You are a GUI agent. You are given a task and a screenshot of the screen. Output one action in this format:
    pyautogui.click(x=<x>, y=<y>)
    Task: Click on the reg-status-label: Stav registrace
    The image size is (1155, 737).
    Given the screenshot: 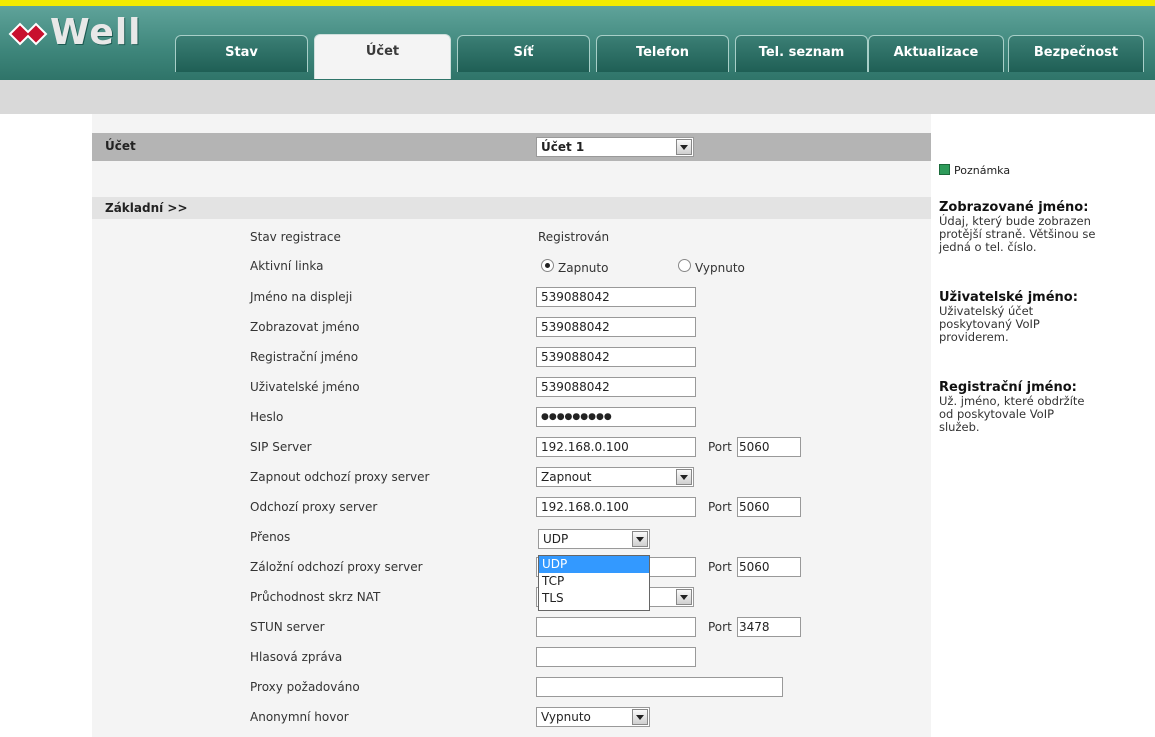 What is the action you would take?
    pyautogui.click(x=295, y=237)
    